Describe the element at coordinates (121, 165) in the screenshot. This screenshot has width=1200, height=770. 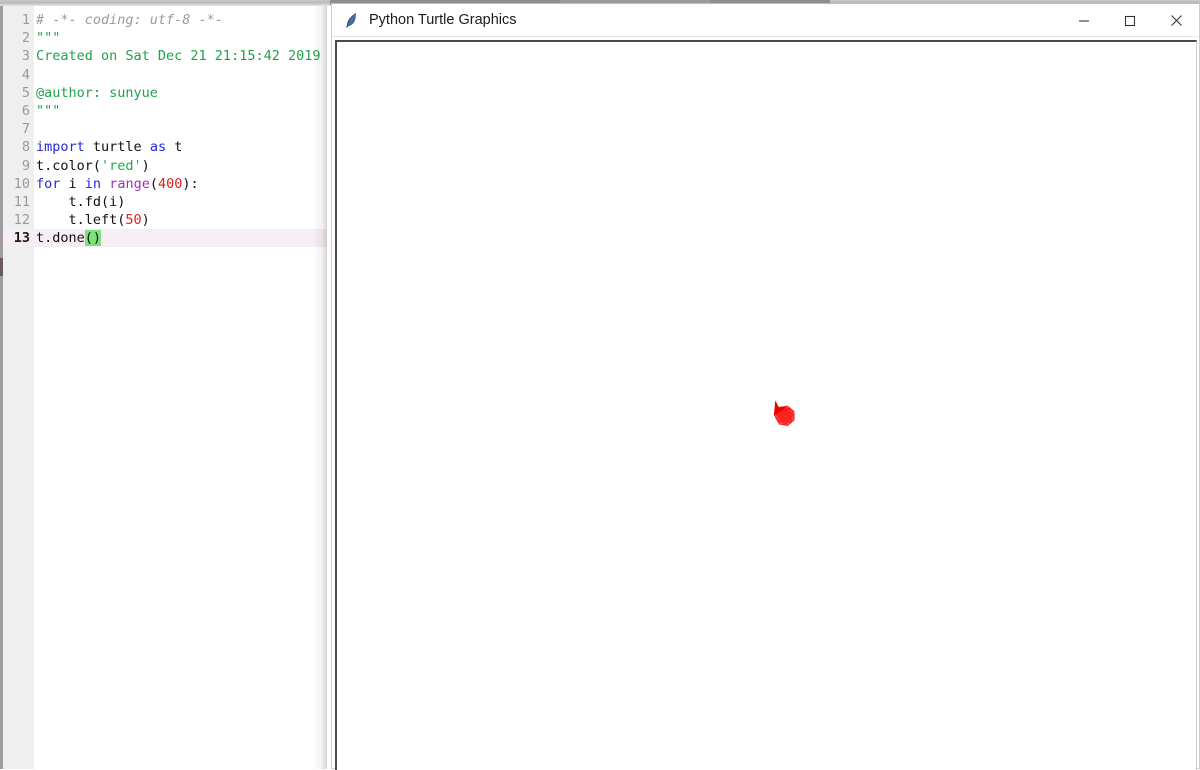
I see `code-token-string: 'red'` at that location.